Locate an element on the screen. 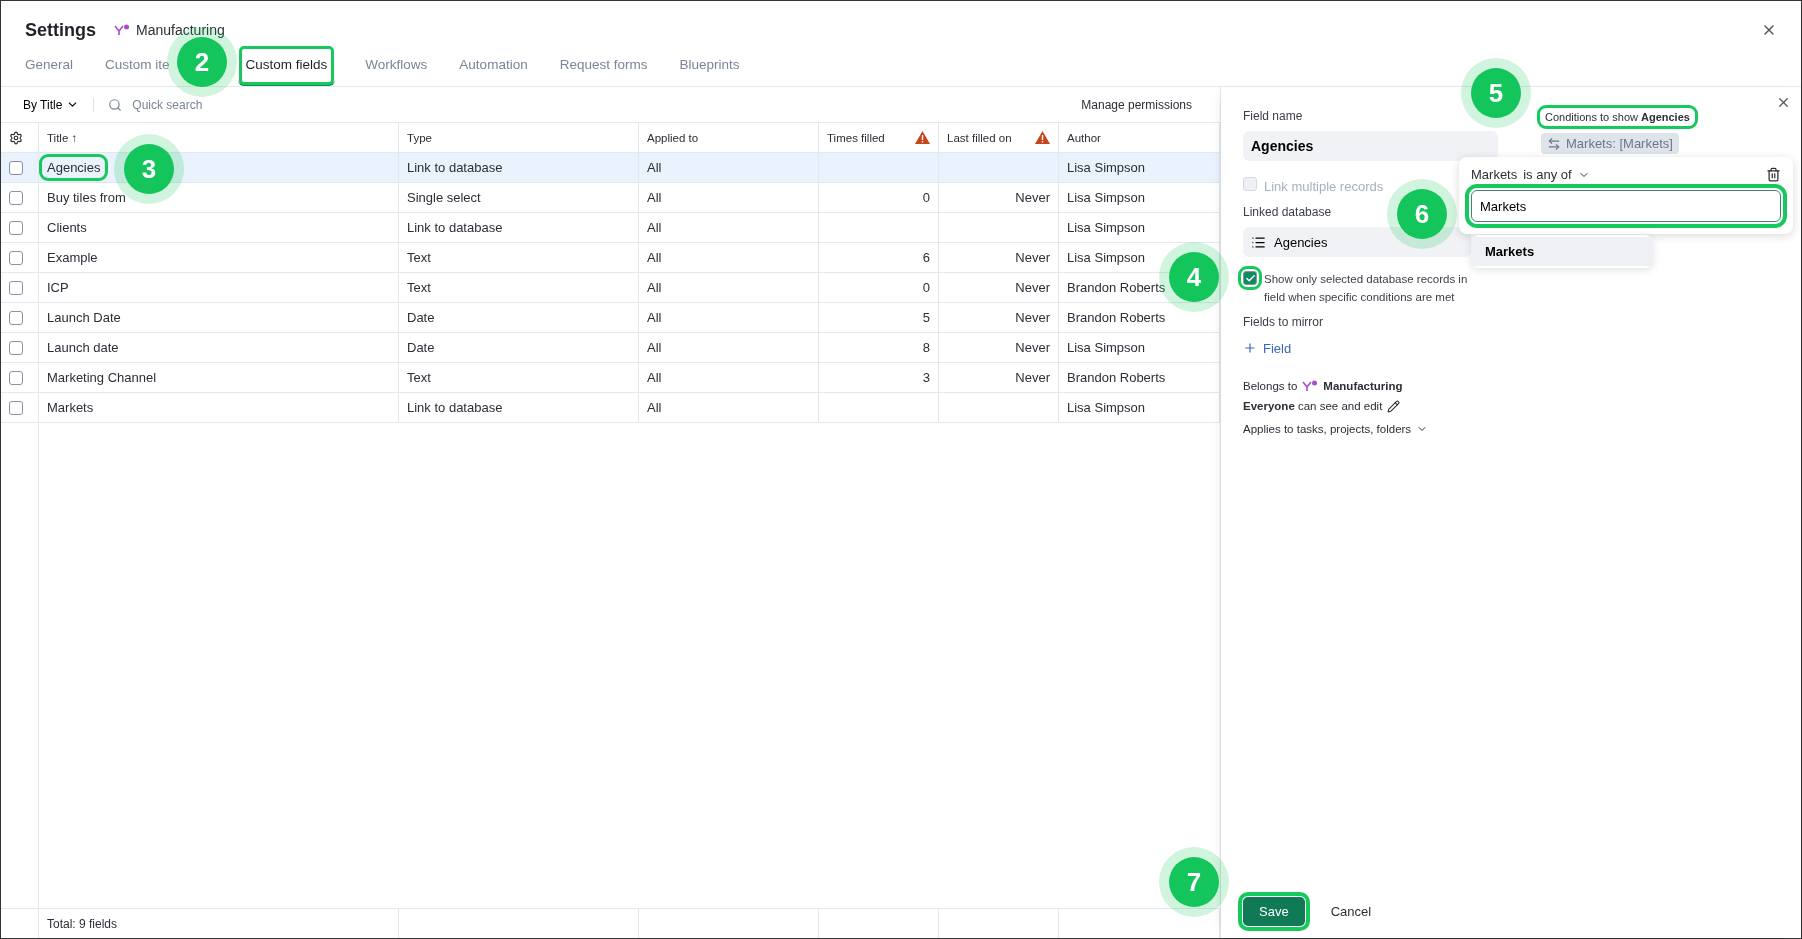 The height and width of the screenshot is (939, 1802). table-row: Markets Link to database All Lisa Simpson is located at coordinates (610, 408).